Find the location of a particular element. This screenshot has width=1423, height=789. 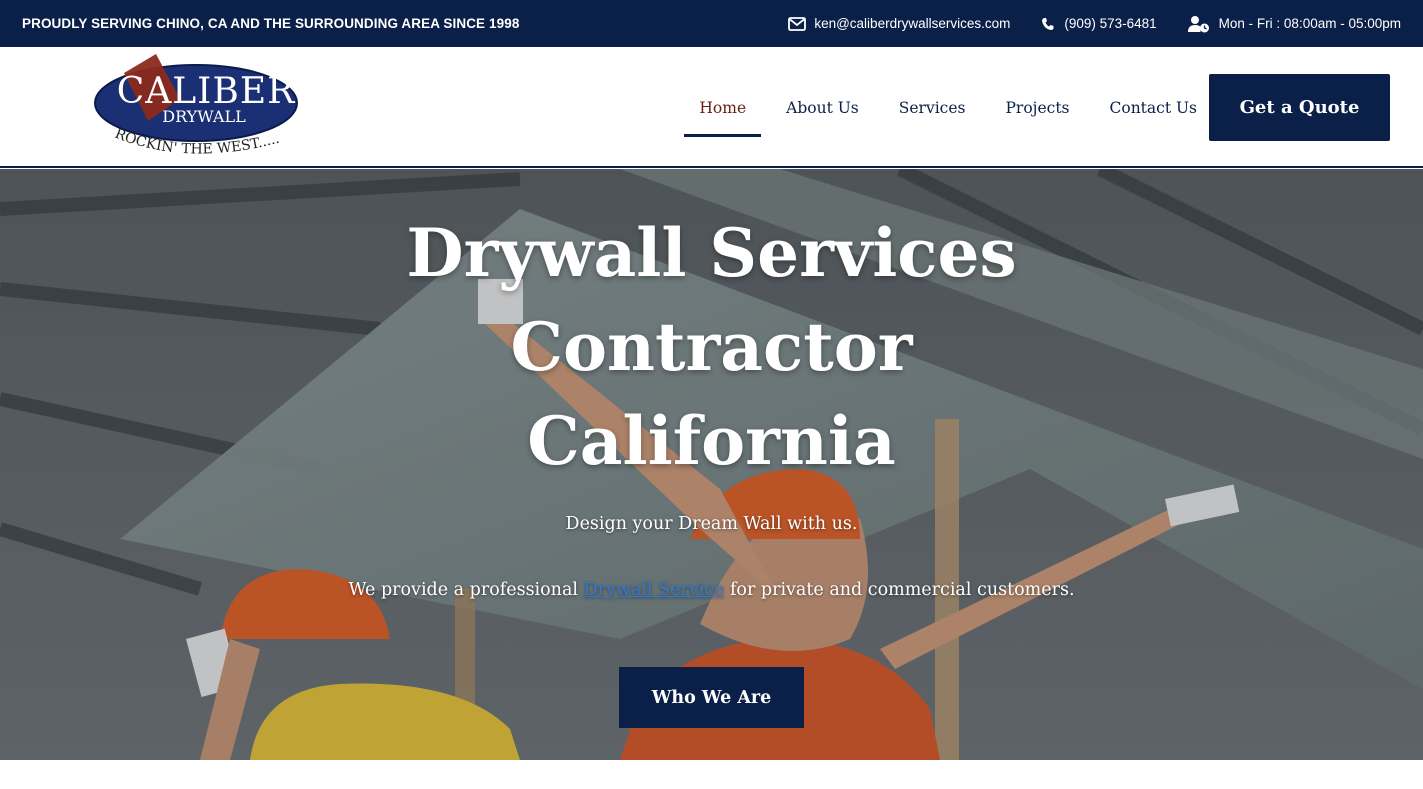

phone-text: (909) 573-6481 is located at coordinates (1110, 23).